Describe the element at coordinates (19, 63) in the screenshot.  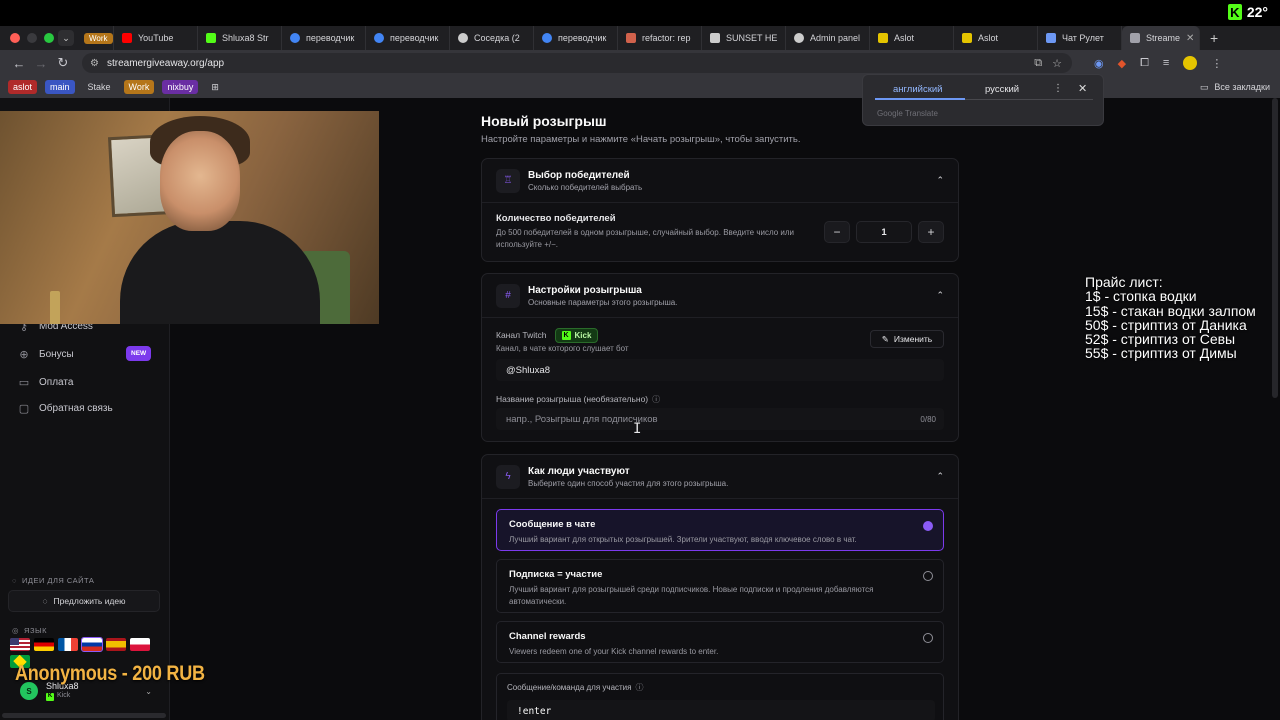
I see `back-button: ←` at that location.